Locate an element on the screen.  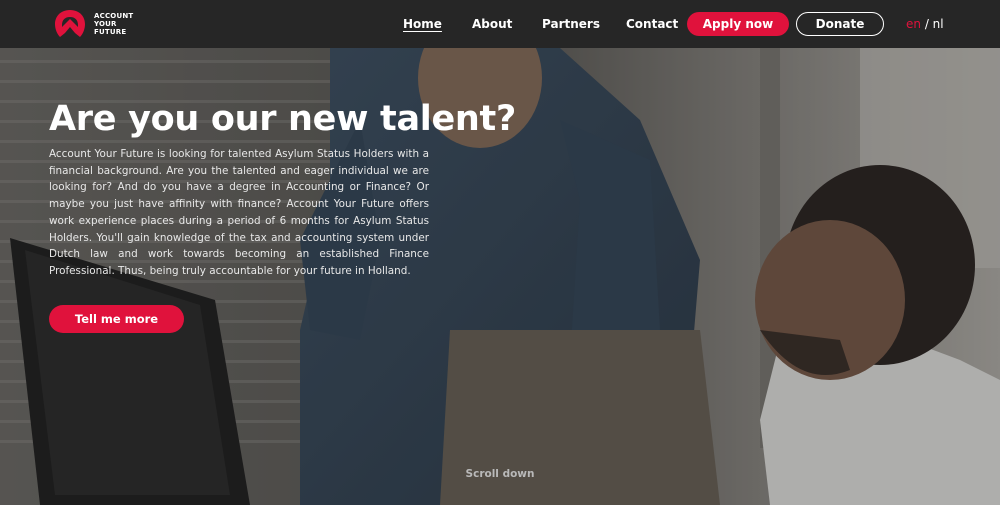
site-logo: ACCOUNT YOUR FUTURE is located at coordinates (93, 24).